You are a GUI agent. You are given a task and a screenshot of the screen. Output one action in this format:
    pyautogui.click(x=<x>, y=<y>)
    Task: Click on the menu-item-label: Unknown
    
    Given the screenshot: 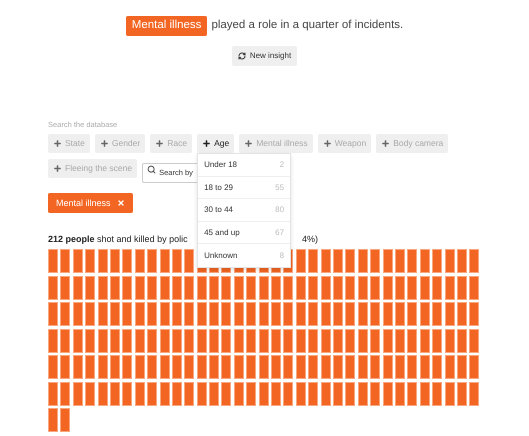 What is the action you would take?
    pyautogui.click(x=221, y=256)
    